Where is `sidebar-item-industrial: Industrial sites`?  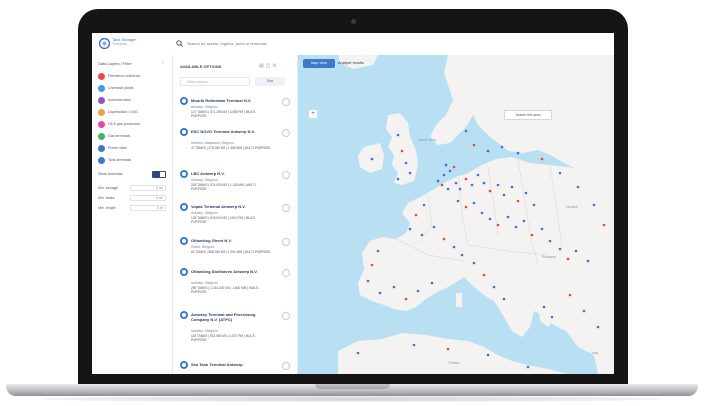
sidebar-item-industrial: Industrial sites is located at coordinates (133, 101).